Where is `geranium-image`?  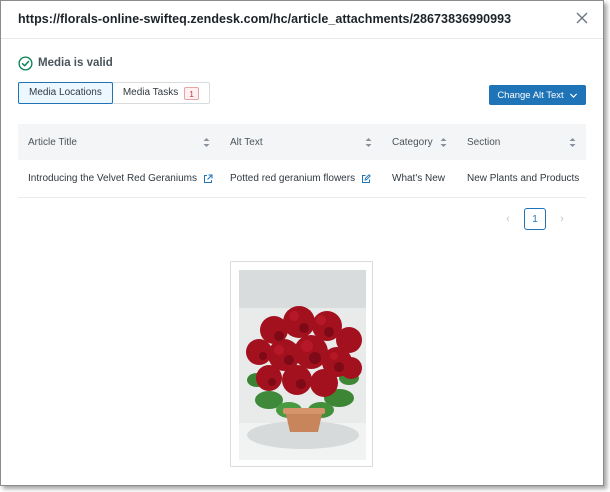
geranium-image is located at coordinates (302, 365).